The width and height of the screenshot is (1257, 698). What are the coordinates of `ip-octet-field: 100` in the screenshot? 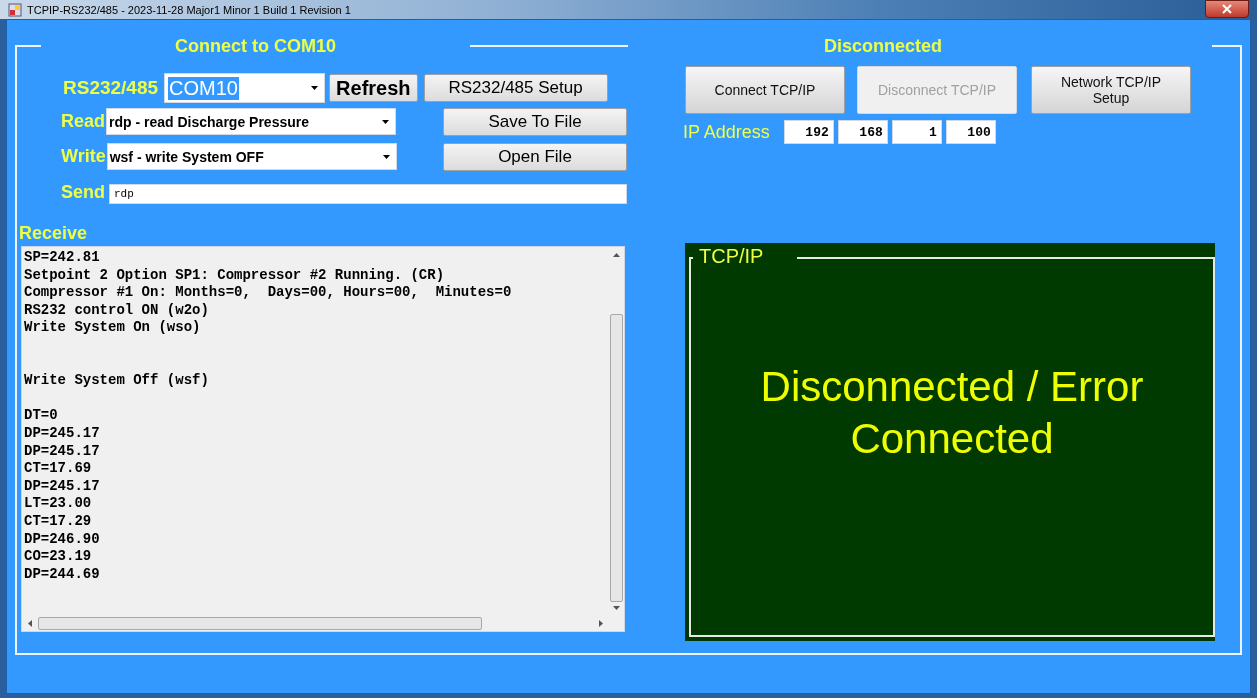 It's located at (970, 132).